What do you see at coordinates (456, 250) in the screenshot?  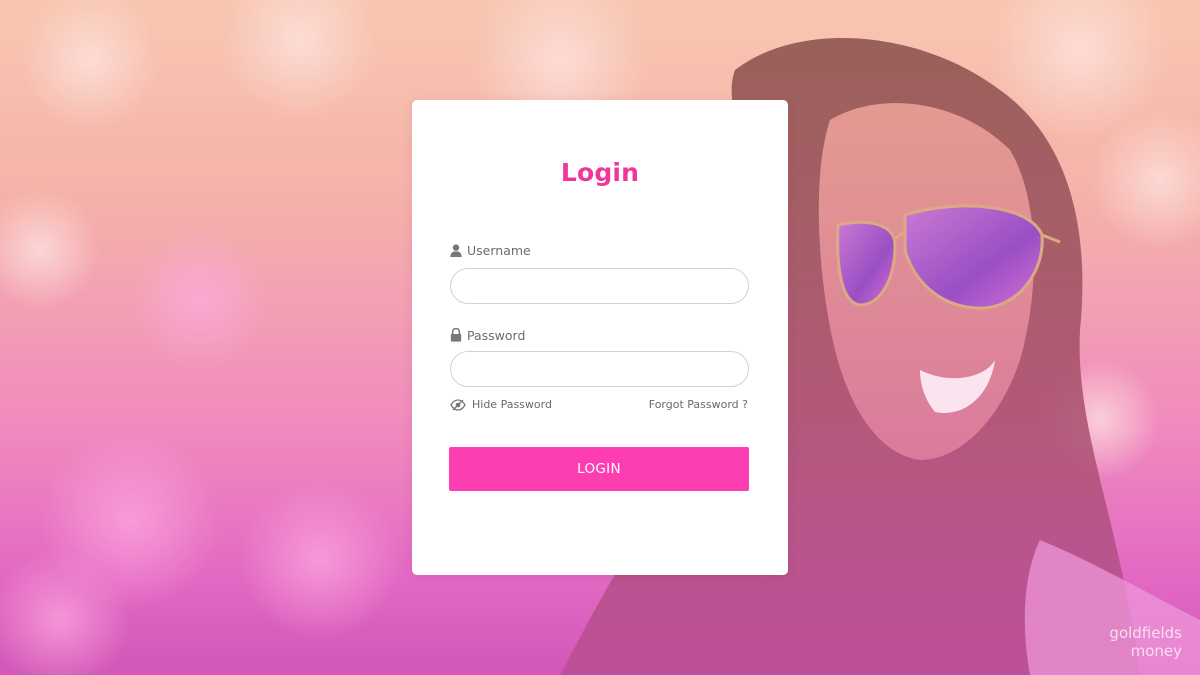 I see `user-icon` at bounding box center [456, 250].